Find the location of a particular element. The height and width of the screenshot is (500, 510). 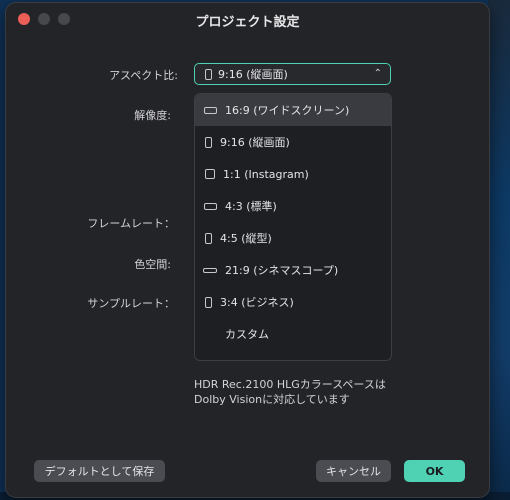

aspect-ratio-label: アスペクト比: is located at coordinates (143, 75).